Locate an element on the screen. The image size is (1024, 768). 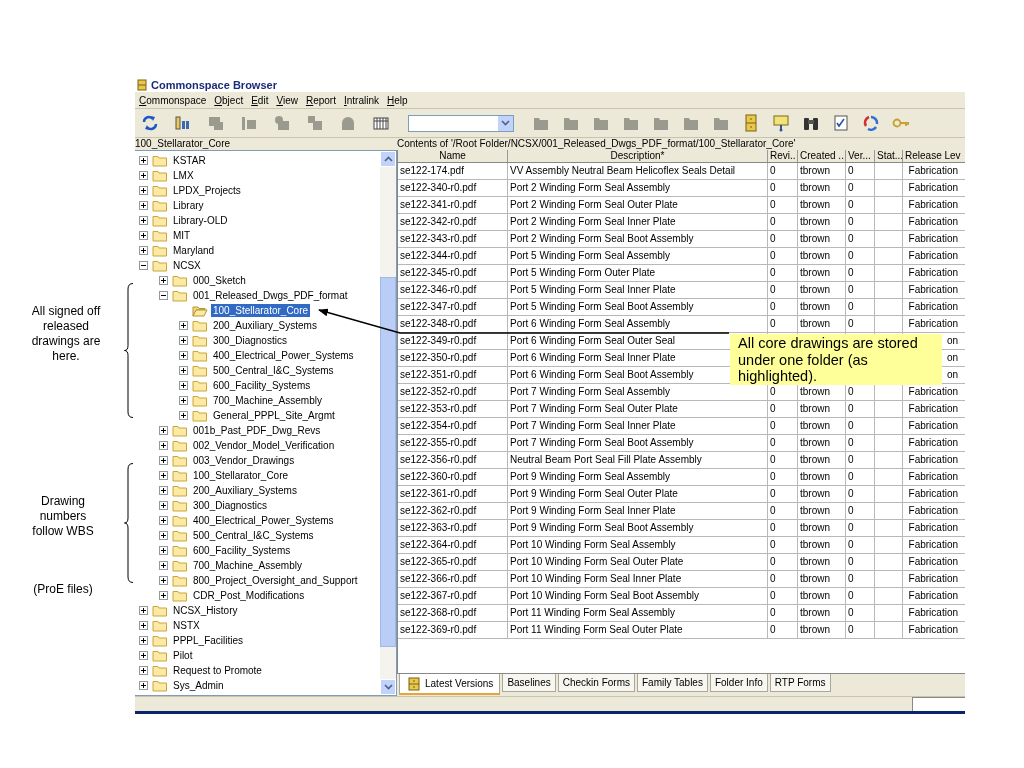
tab: RTP Forms is located at coordinates (800, 683).